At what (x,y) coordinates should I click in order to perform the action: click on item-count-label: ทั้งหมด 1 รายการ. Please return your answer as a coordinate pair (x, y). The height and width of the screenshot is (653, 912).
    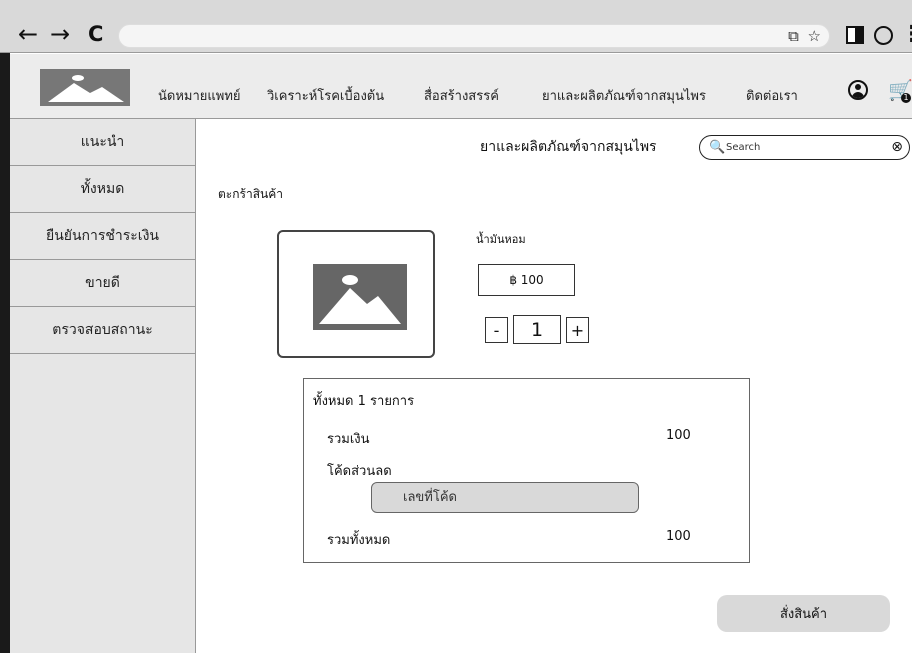
    Looking at the image, I should click on (364, 401).